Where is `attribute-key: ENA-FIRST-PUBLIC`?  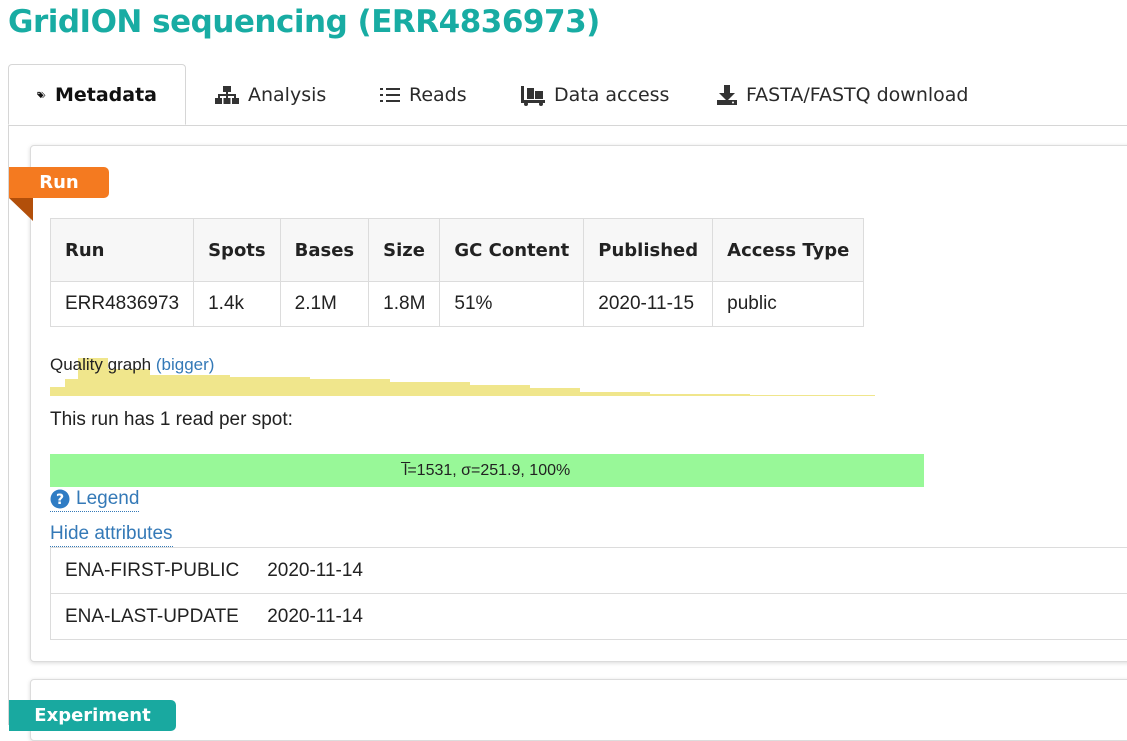 attribute-key: ENA-FIRST-PUBLIC is located at coordinates (152, 571).